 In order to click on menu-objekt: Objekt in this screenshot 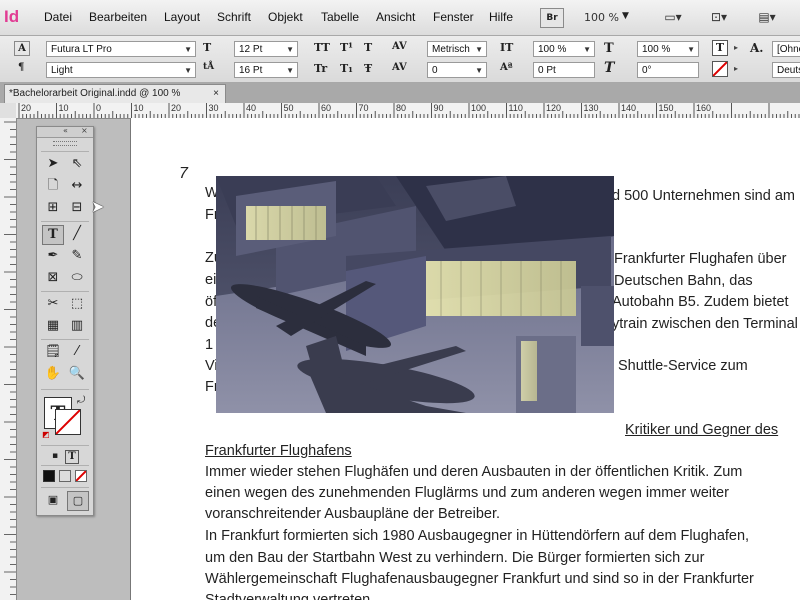, I will do `click(285, 17)`.